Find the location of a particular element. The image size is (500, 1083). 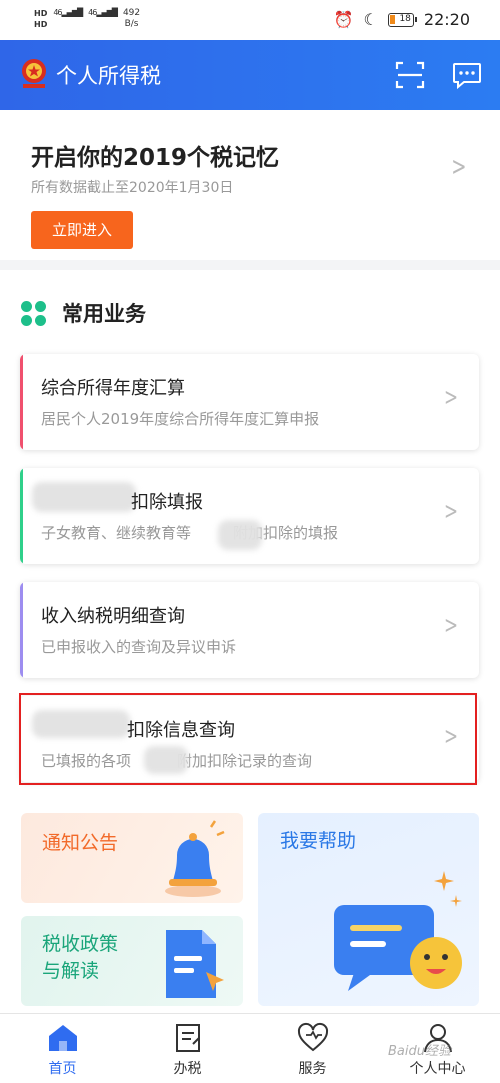

tab-label: 个人中心 is located at coordinates (437, 1069).